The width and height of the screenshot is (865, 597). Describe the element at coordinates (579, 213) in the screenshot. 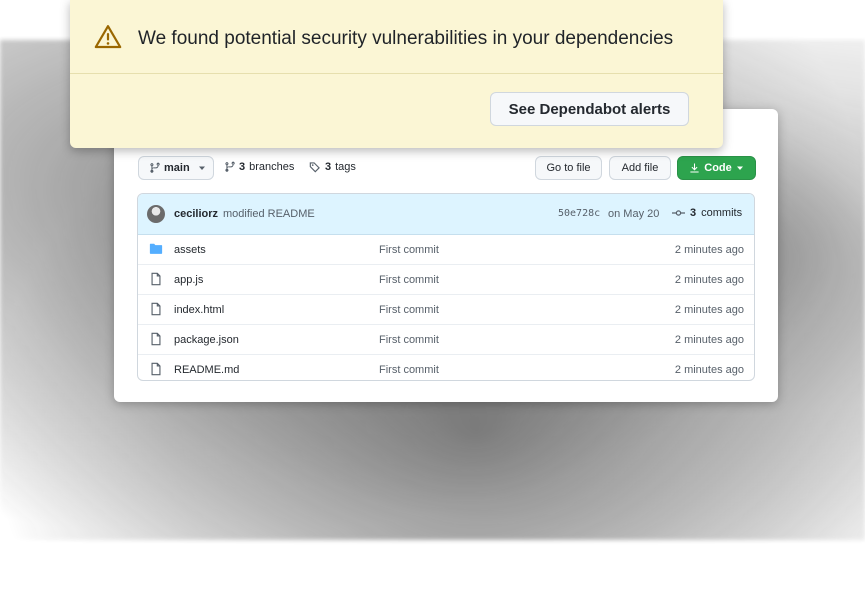

I see `commit-hash: 50e728c` at that location.